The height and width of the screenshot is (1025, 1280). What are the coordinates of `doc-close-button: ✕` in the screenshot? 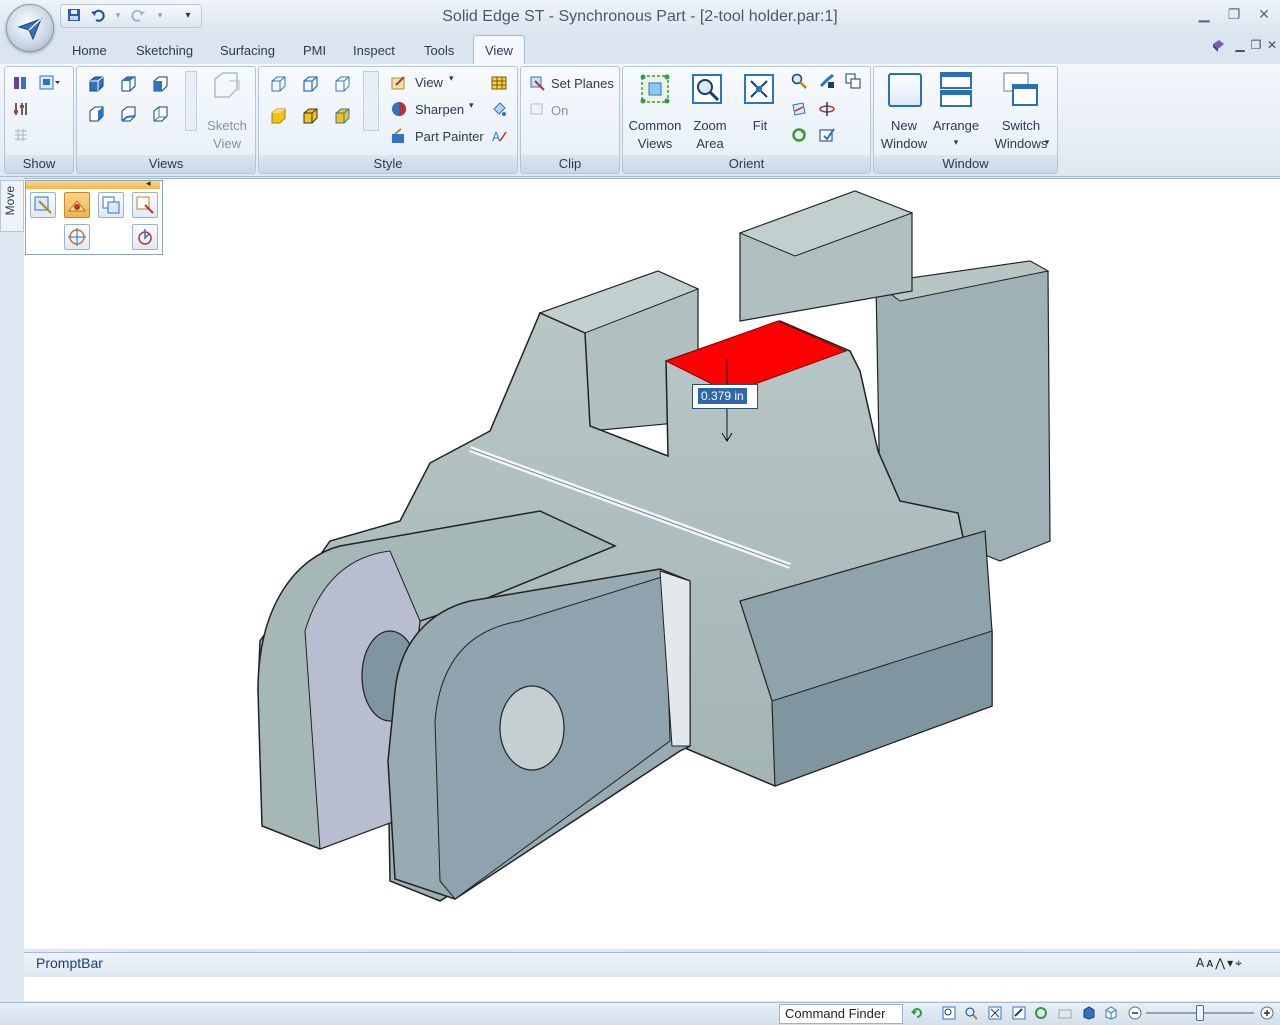 It's located at (1272, 47).